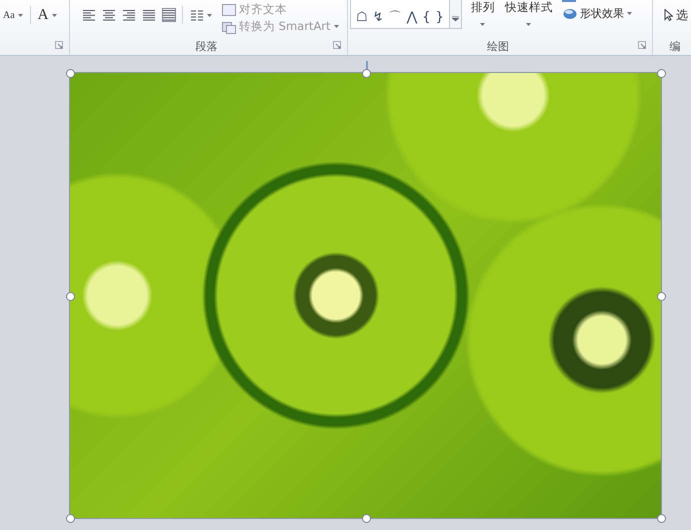  I want to click on shape-effects-button: 形状效果, so click(597, 13).